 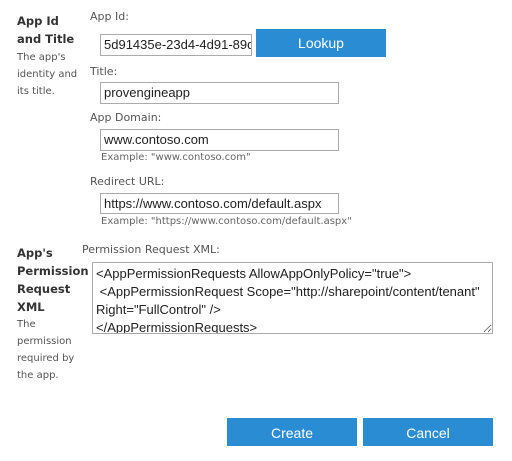 I want to click on section-desc-app-id: The app's identity and its title., so click(x=47, y=74).